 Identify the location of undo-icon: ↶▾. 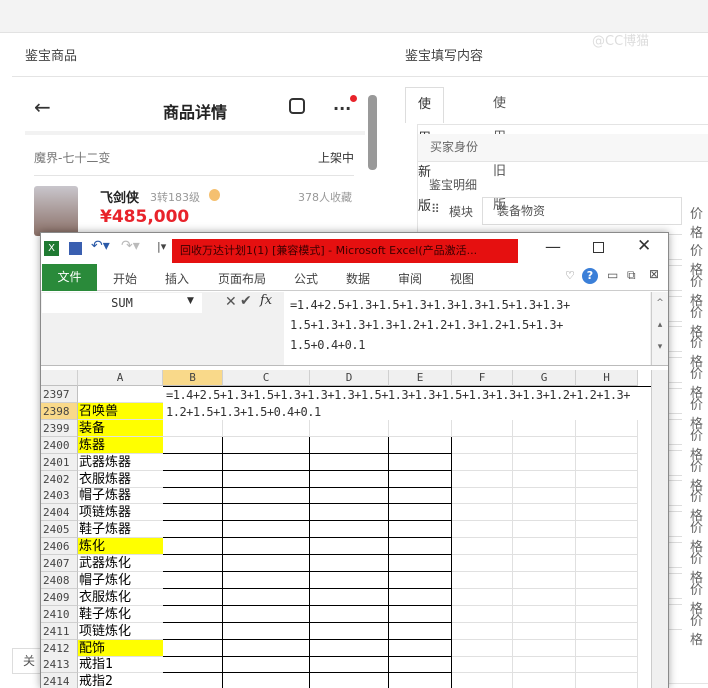
(100, 246).